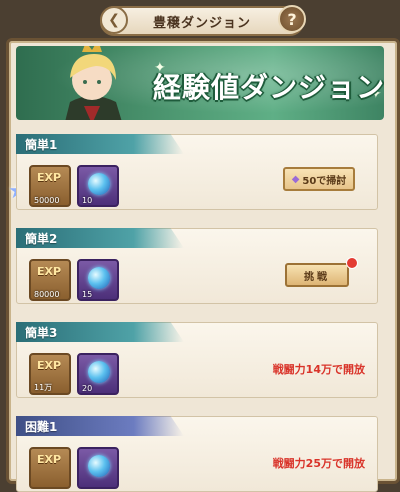  What do you see at coordinates (87, 200) in the screenshot?
I see `reward-quantity: 10` at bounding box center [87, 200].